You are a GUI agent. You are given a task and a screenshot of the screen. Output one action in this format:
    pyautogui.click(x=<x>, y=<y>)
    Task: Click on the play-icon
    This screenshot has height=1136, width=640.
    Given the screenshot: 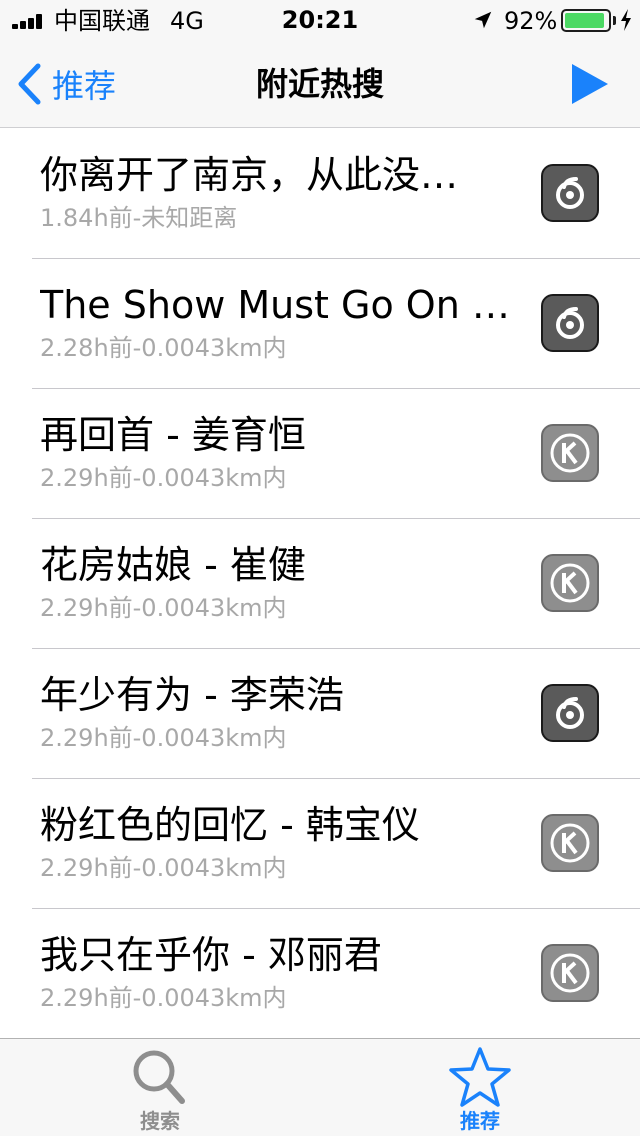 What is the action you would take?
    pyautogui.click(x=590, y=84)
    